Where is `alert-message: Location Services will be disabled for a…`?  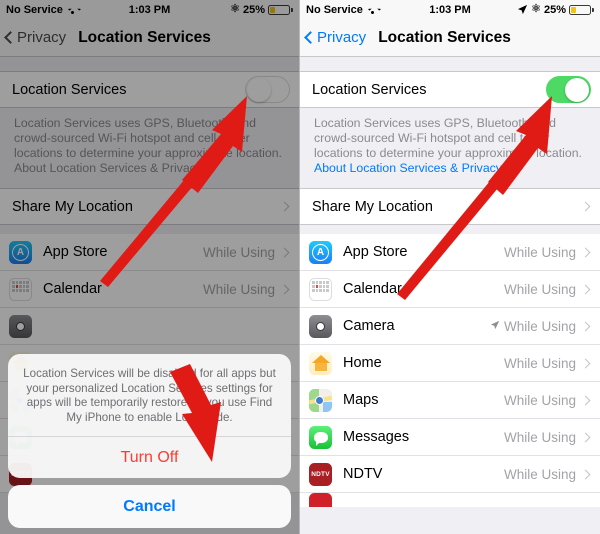 alert-message: Location Services will be disabled for a… is located at coordinates (149, 395).